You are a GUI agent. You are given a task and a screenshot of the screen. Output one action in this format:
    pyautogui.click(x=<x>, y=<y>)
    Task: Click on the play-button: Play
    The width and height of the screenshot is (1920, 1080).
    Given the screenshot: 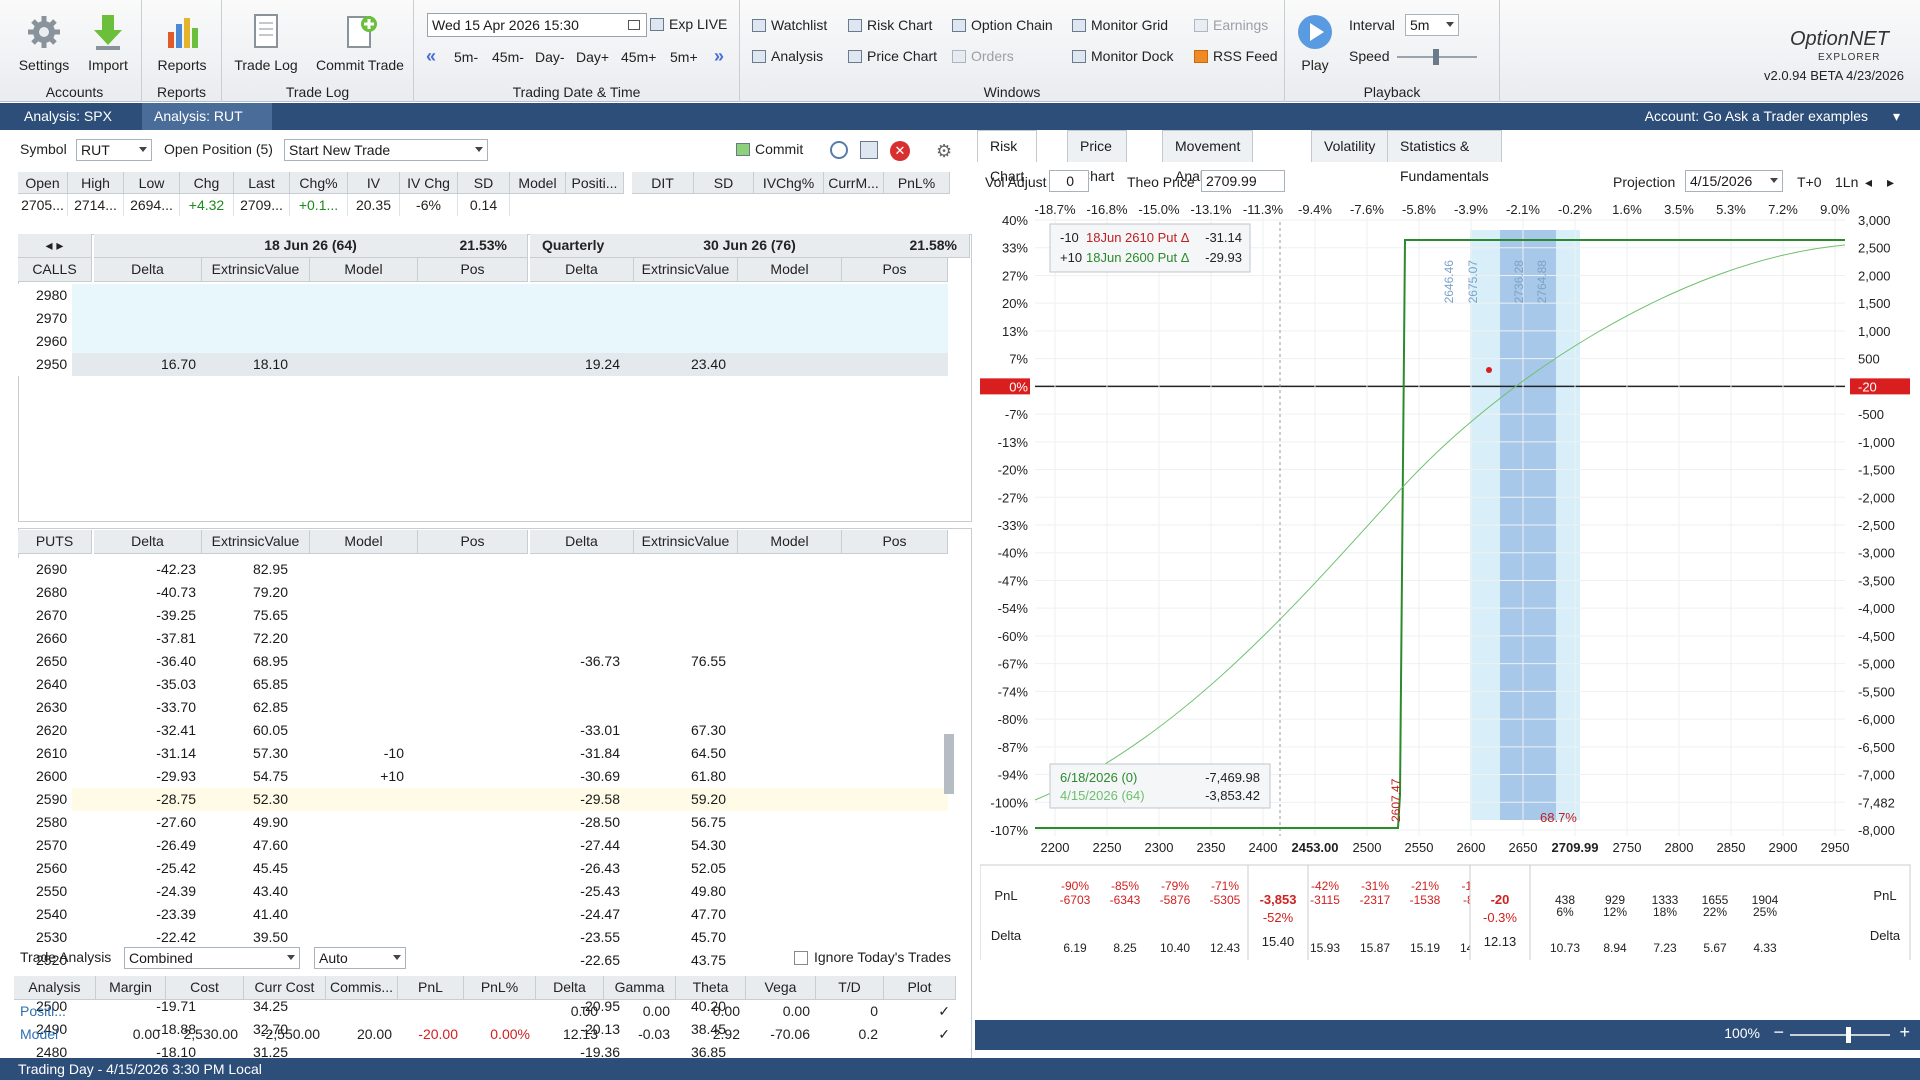 What is the action you would take?
    pyautogui.click(x=1315, y=42)
    